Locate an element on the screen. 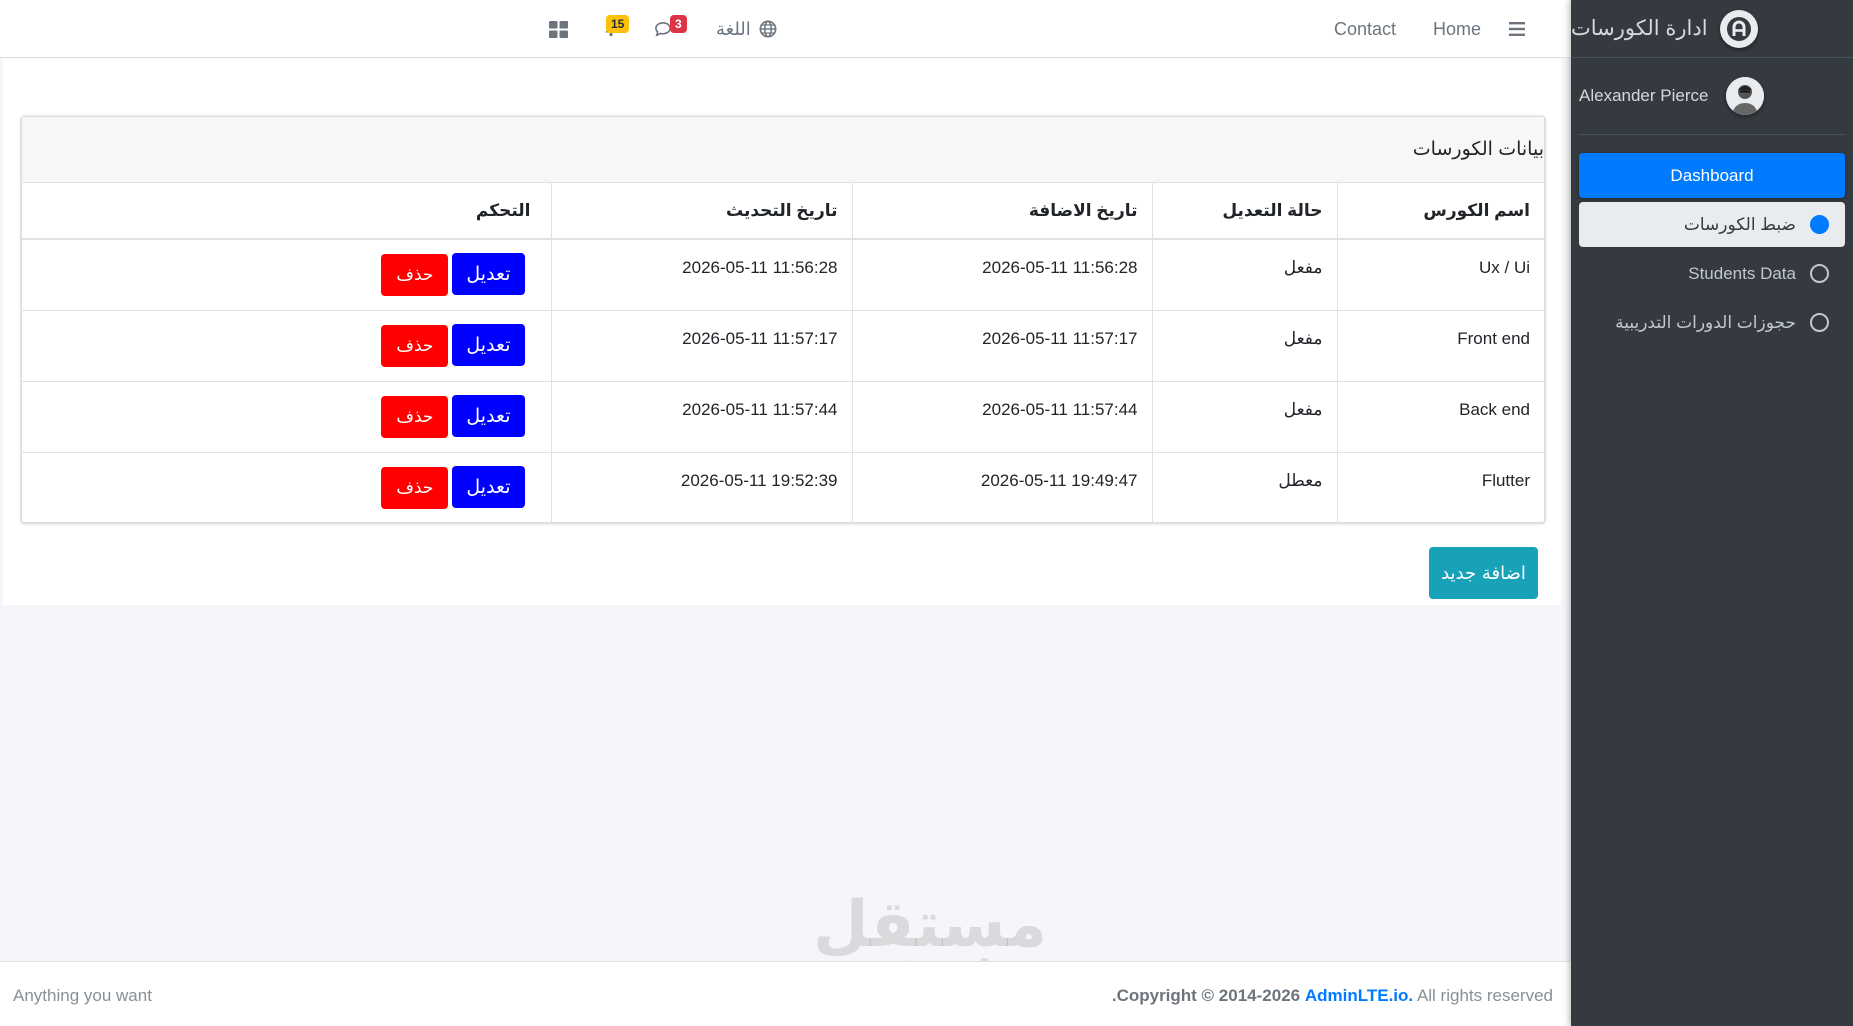  adminlte-logo-icon is located at coordinates (1738, 28).